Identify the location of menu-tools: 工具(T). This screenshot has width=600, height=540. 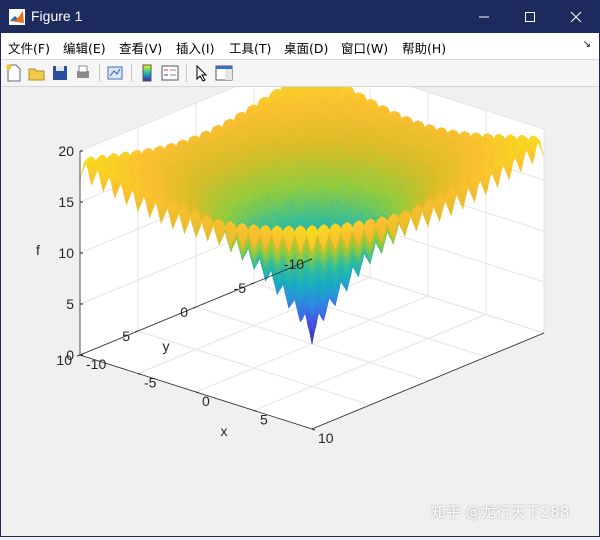
(250, 47).